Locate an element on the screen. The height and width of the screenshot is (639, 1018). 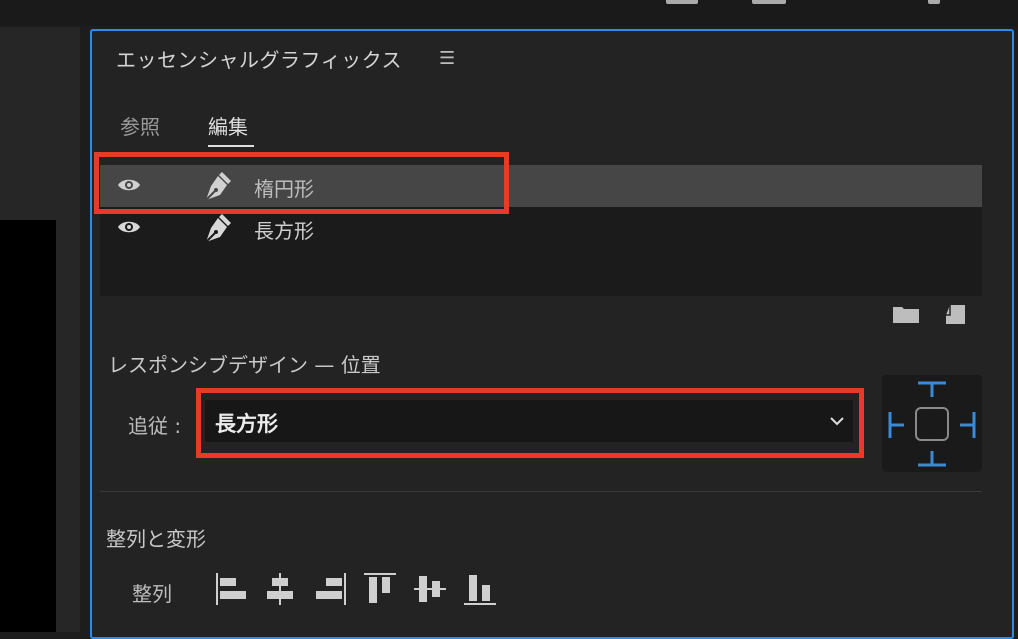
pin-left-icon is located at coordinates (896, 425).